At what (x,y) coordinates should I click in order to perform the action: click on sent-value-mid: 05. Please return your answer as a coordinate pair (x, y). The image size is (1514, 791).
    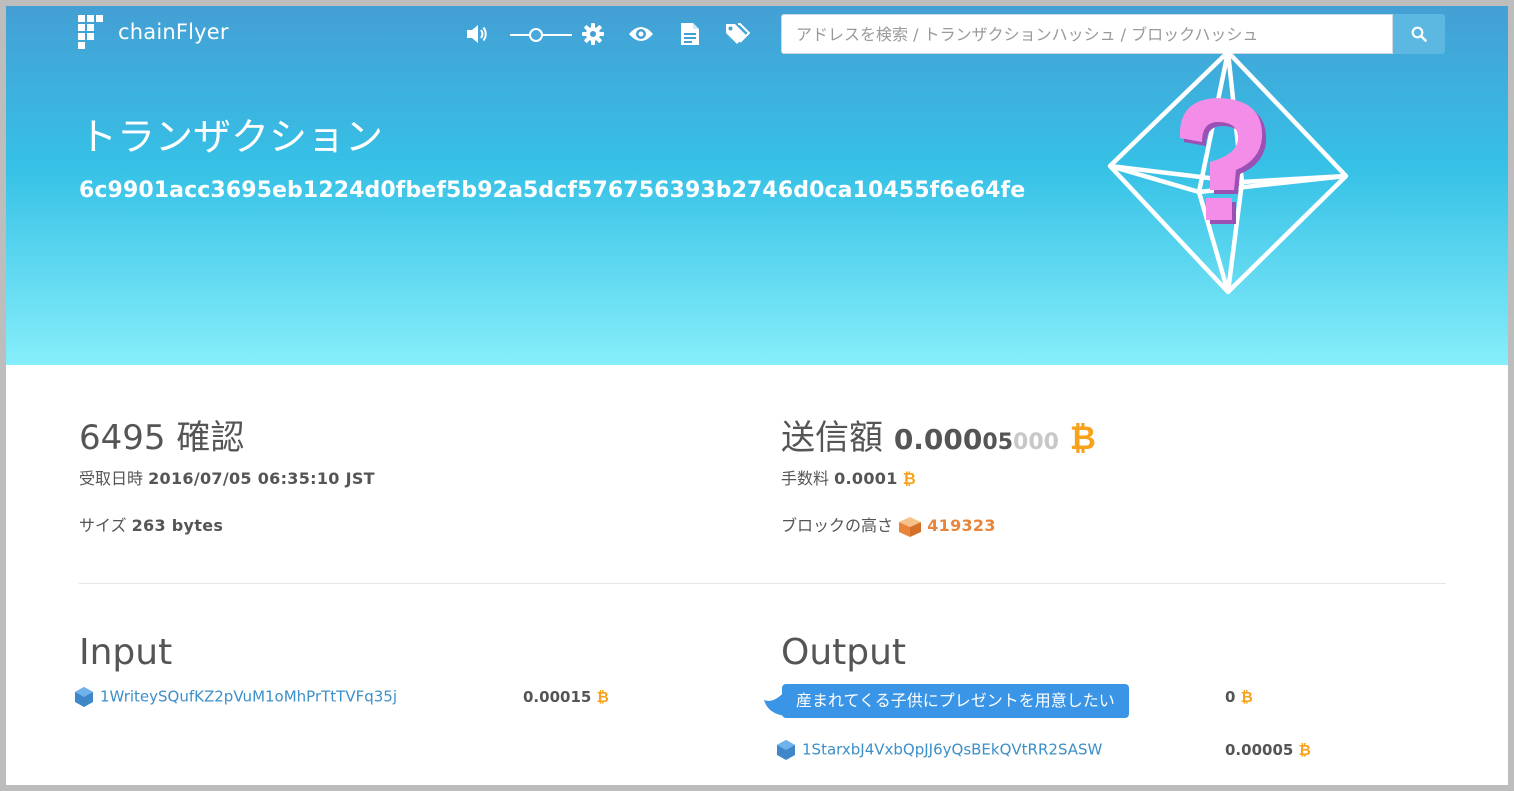
    Looking at the image, I should click on (998, 442).